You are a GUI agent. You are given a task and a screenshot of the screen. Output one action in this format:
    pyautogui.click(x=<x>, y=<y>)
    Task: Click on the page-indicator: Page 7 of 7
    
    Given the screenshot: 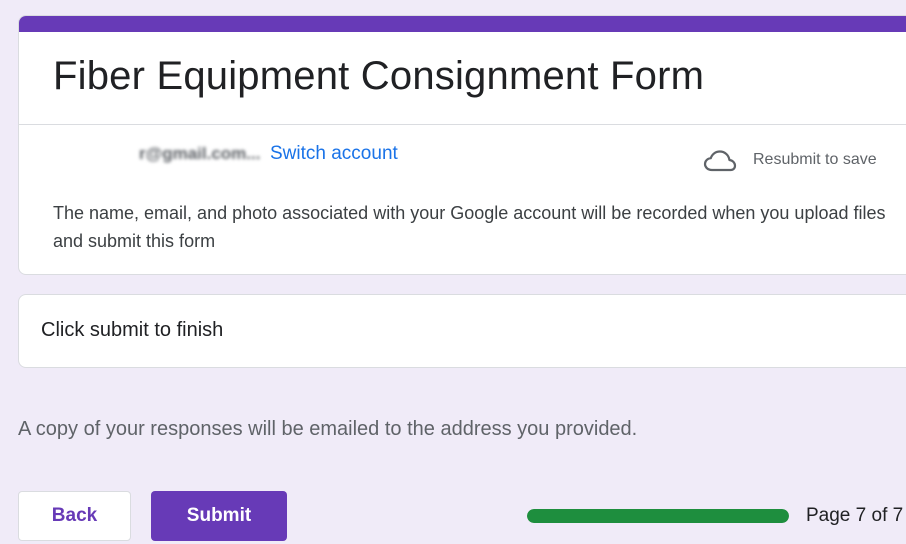 What is the action you would take?
    pyautogui.click(x=855, y=515)
    